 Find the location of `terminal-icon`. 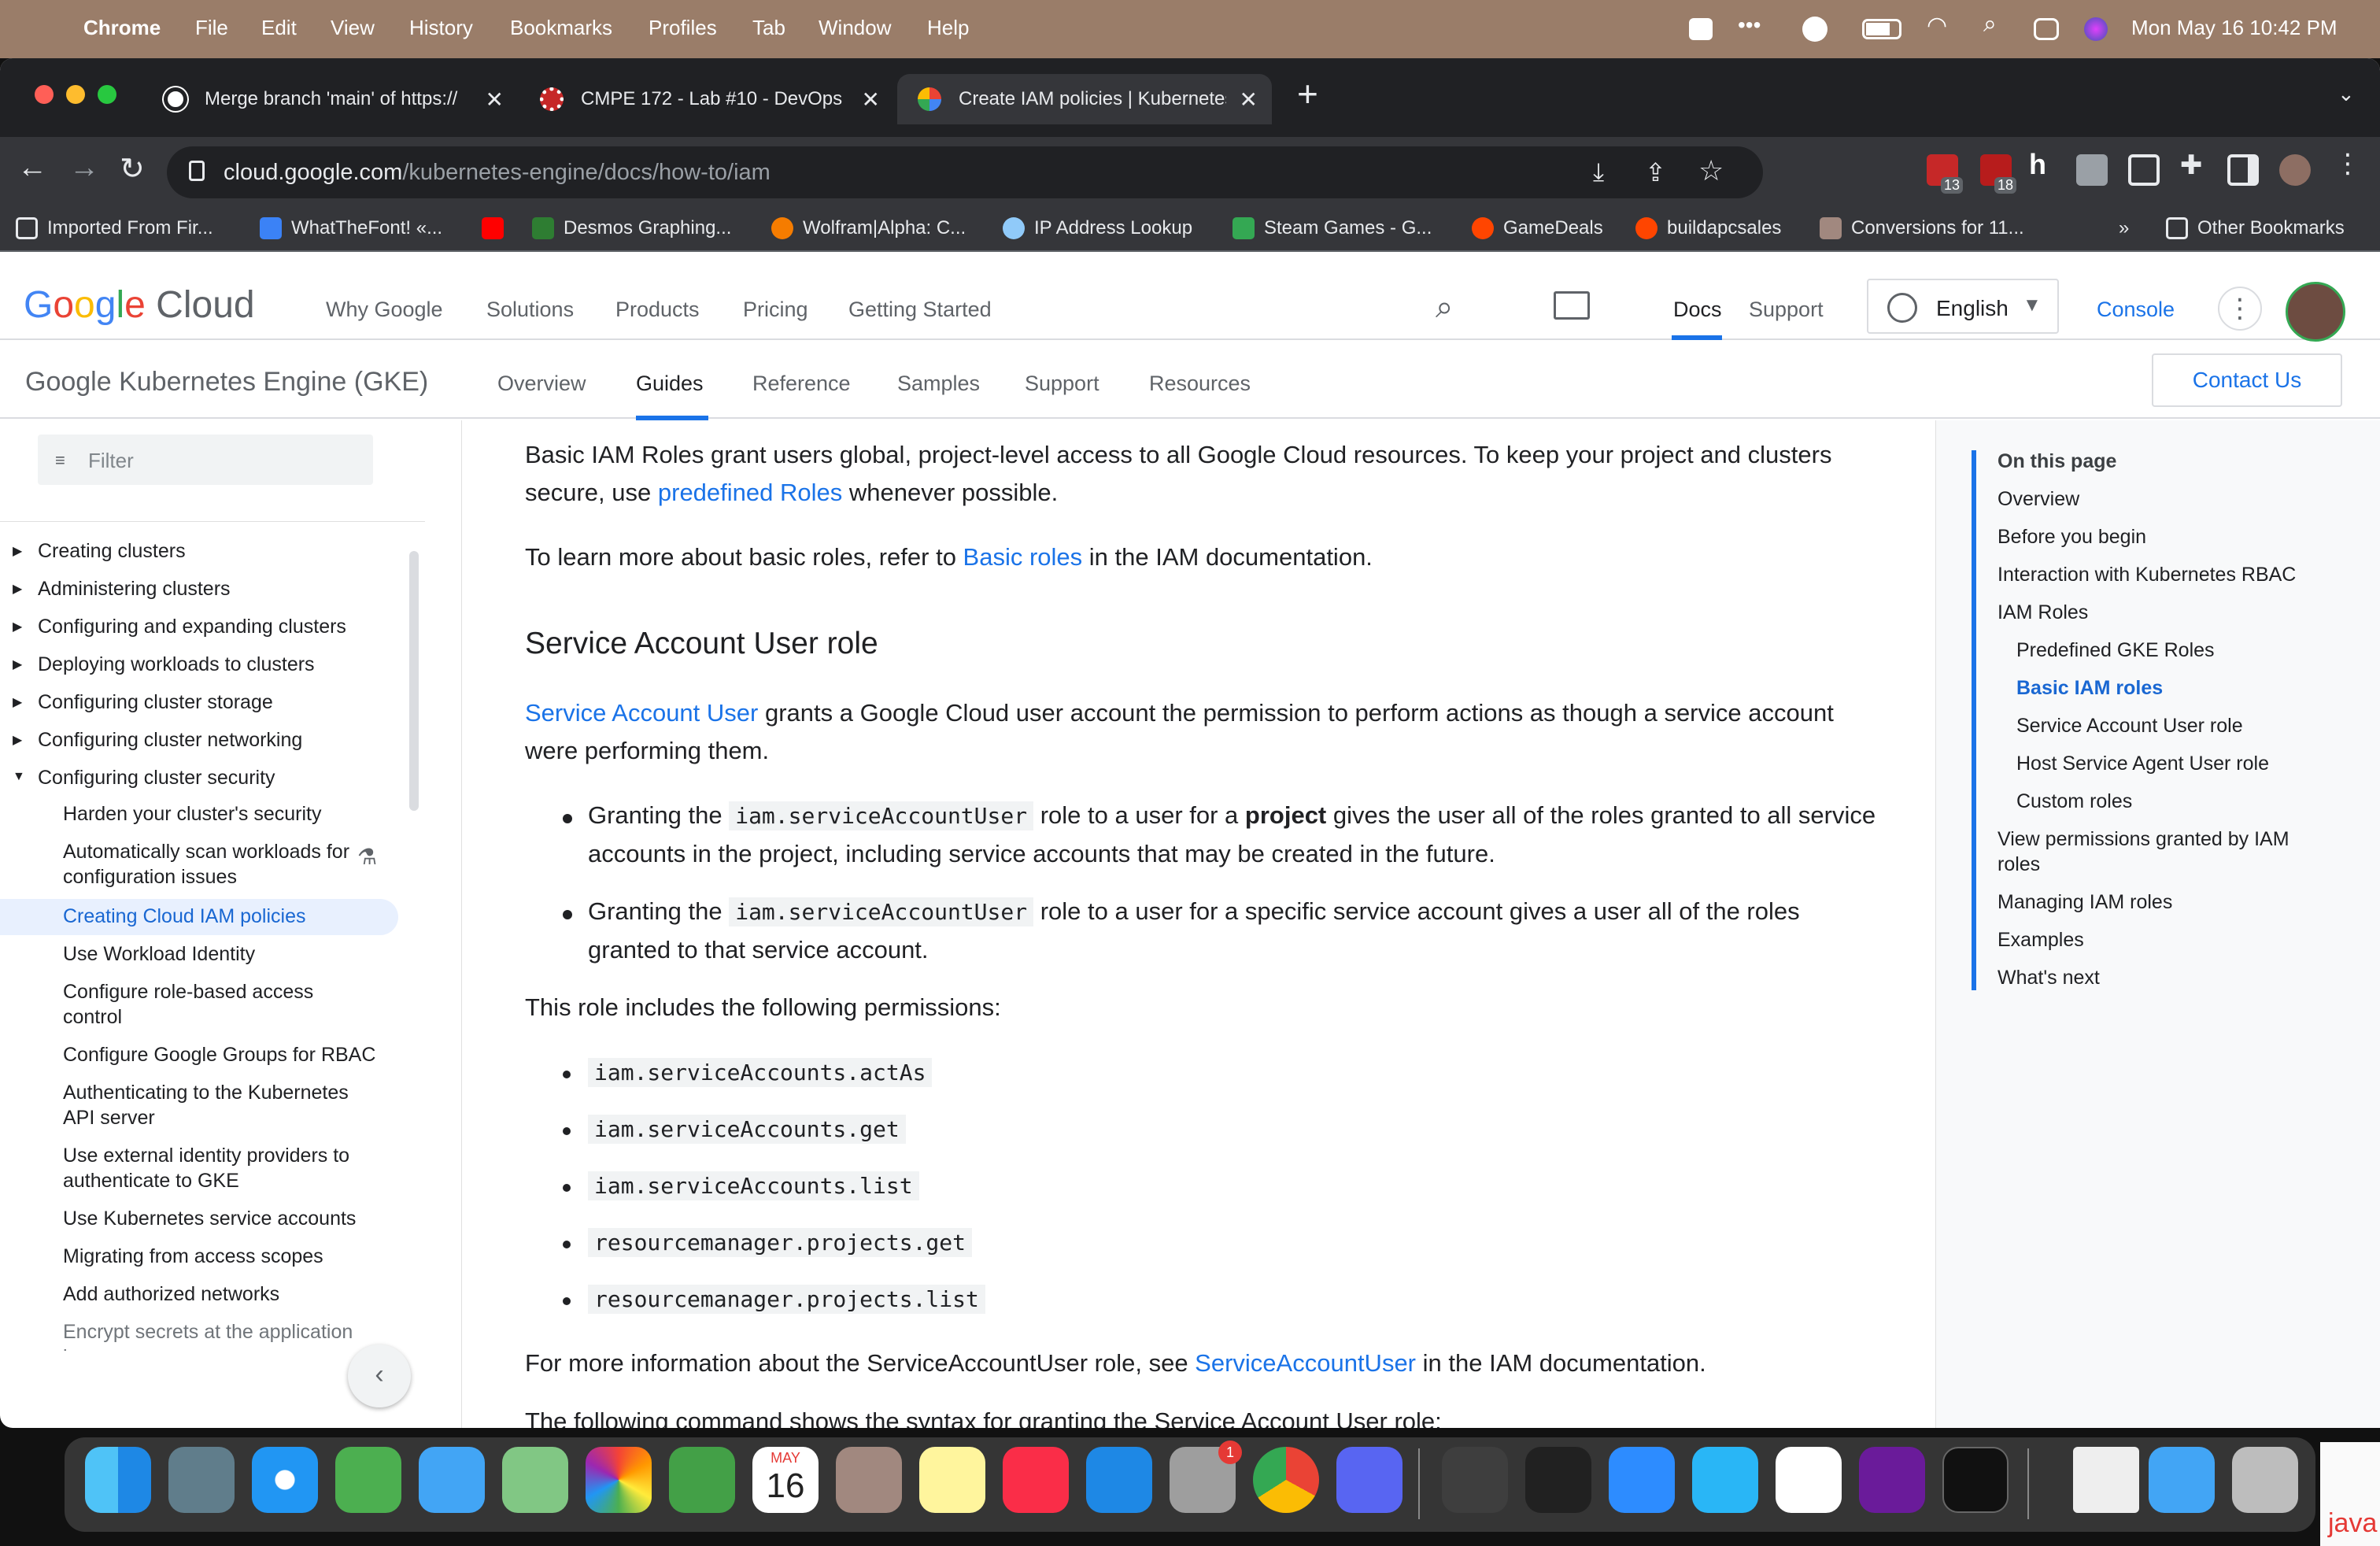

terminal-icon is located at coordinates (1975, 1480).